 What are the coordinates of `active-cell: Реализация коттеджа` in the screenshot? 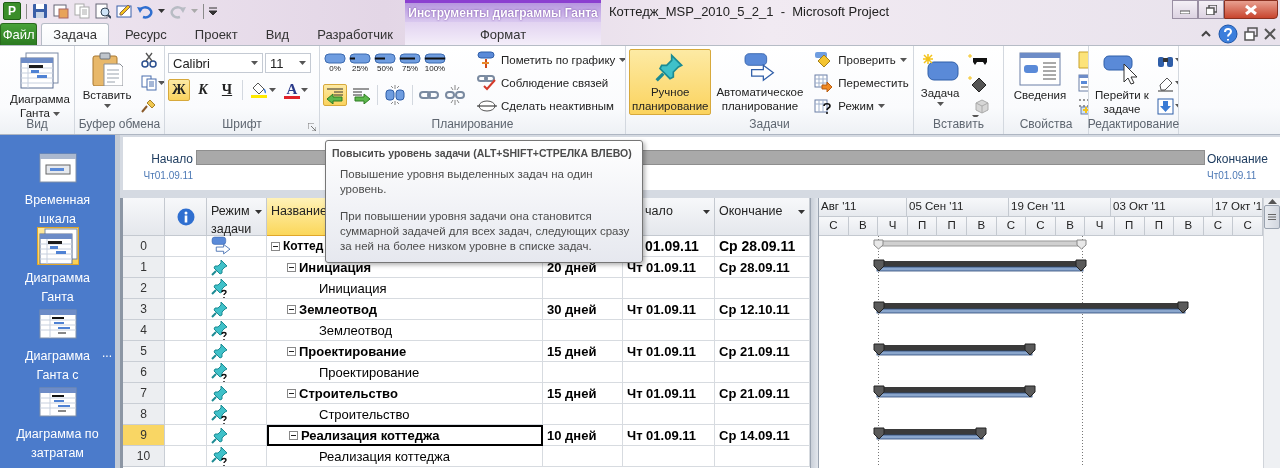 It's located at (405, 435).